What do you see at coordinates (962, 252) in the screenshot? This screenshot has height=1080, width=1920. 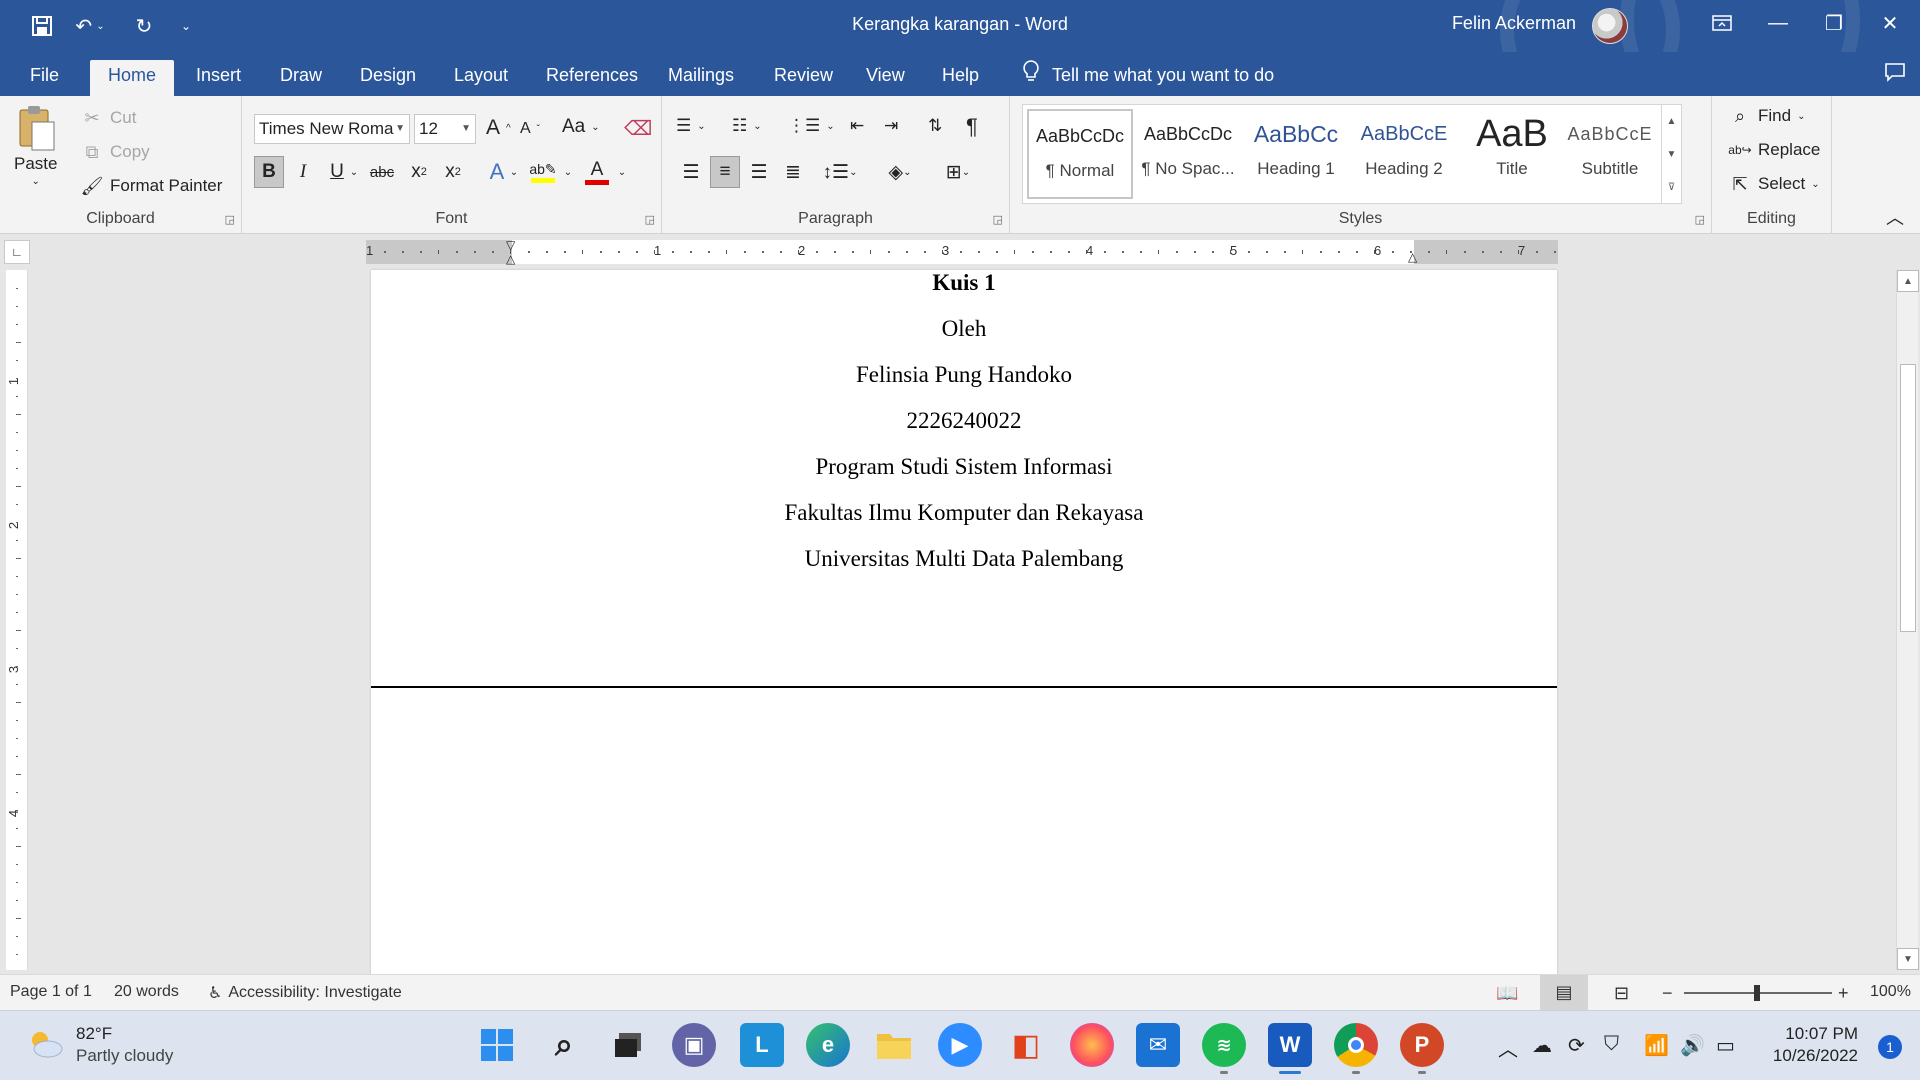 I see `horizontal-ruler: 1 1 2 3 4 5 6 7 ▽ △ △` at bounding box center [962, 252].